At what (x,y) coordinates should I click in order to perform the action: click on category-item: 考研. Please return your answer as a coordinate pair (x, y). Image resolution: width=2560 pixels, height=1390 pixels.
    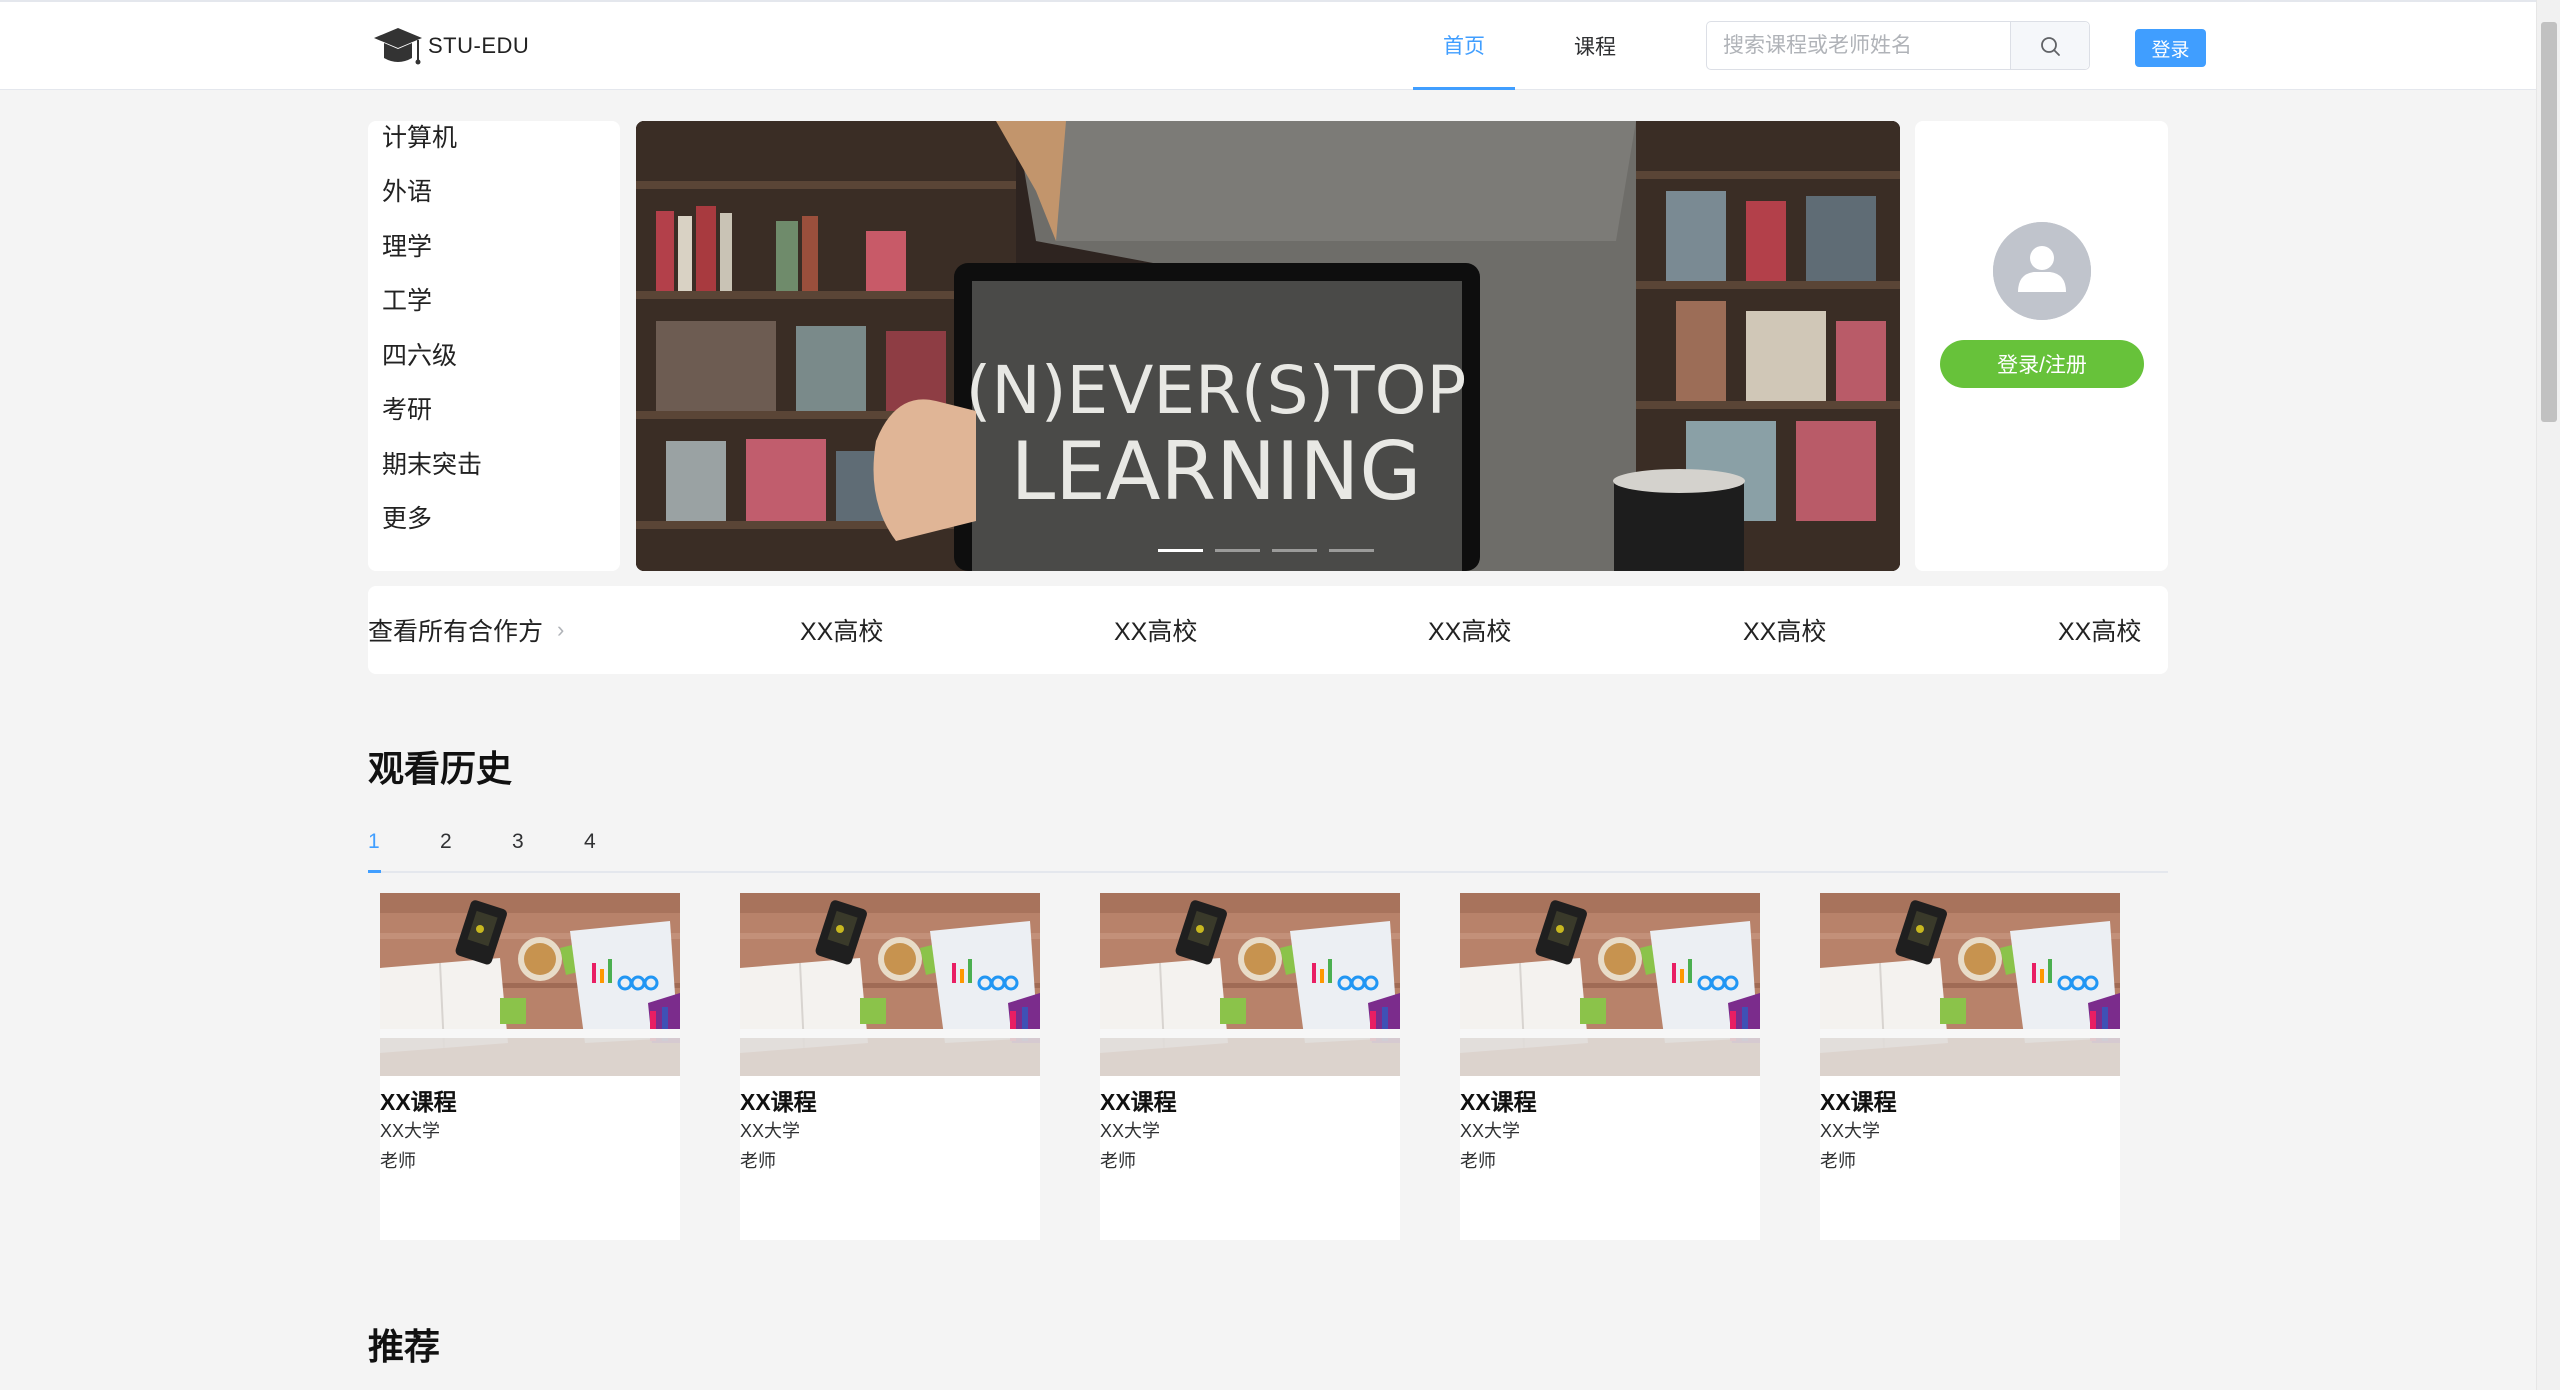
    Looking at the image, I should click on (494, 420).